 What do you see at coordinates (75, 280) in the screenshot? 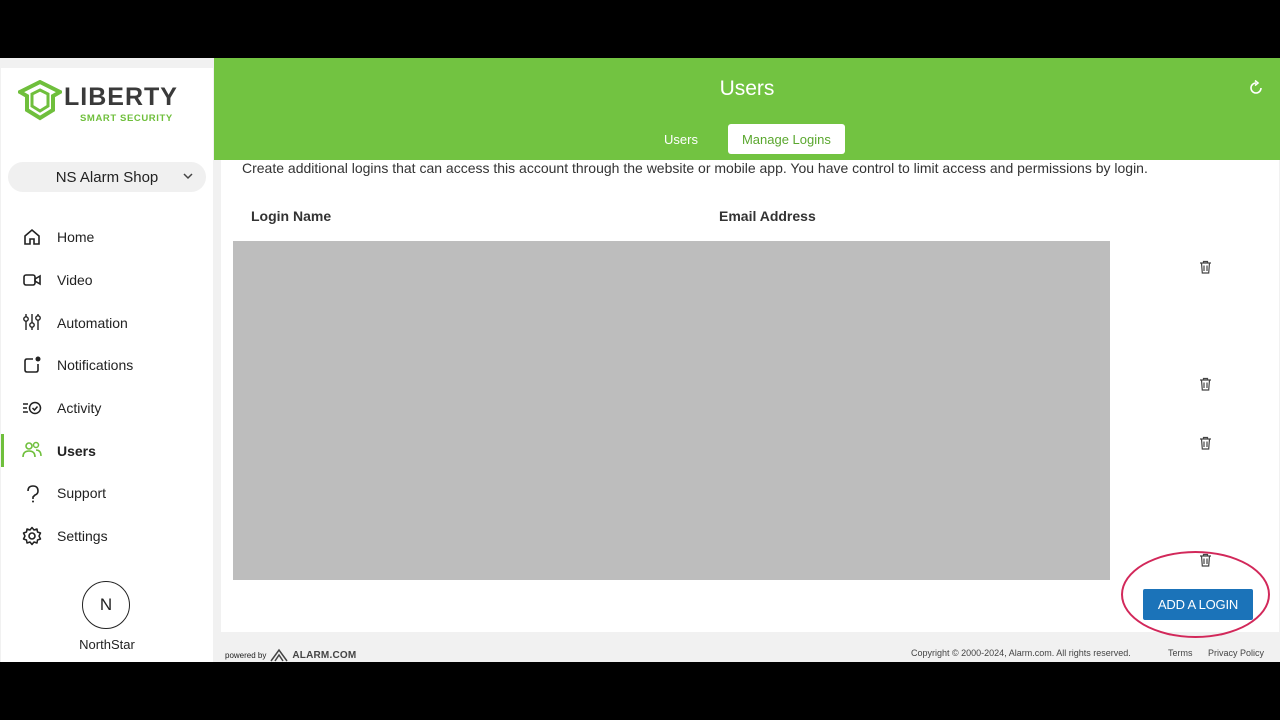
I see `sidebar-item-label: Video` at bounding box center [75, 280].